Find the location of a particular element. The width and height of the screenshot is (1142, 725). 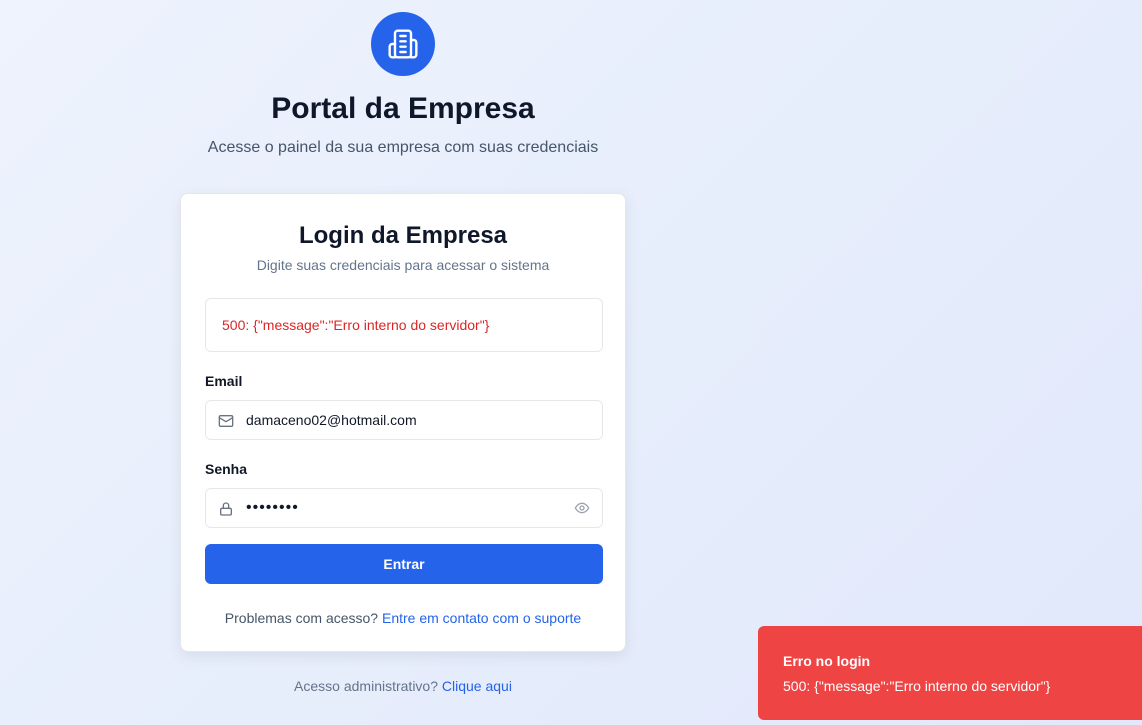

admin-access-line: Acesso administrativo? Clique aqui is located at coordinates (403, 686).